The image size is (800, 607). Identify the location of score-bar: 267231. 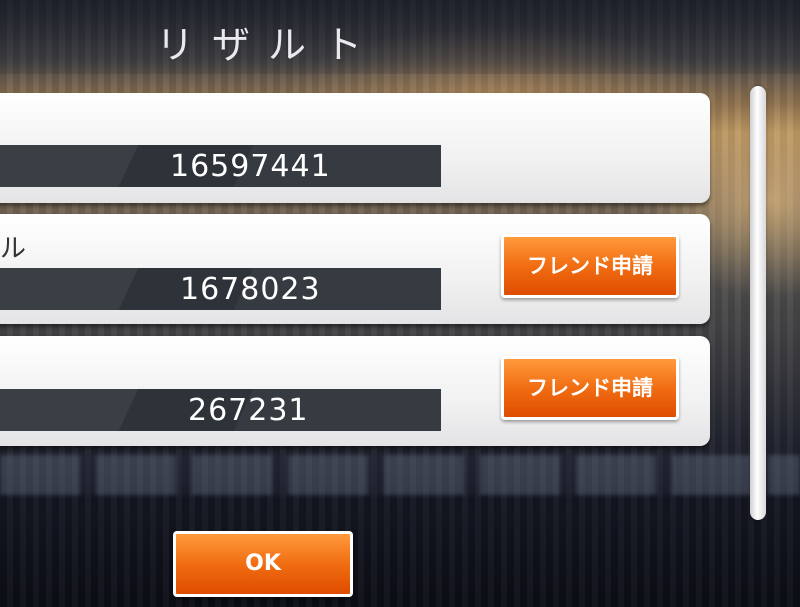
(220, 410).